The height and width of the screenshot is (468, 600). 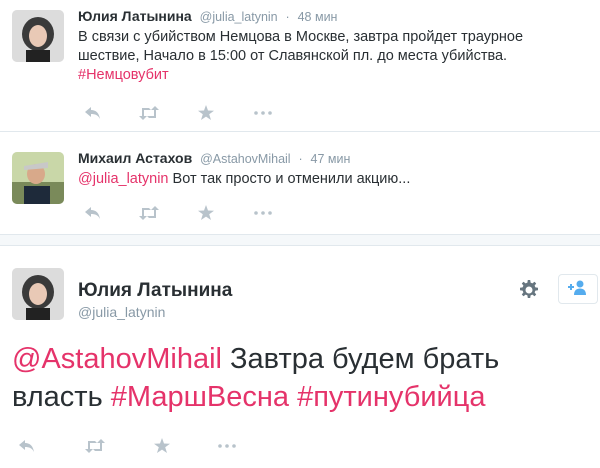 I want to click on hashtag-link: #путинубийца, so click(x=391, y=397).